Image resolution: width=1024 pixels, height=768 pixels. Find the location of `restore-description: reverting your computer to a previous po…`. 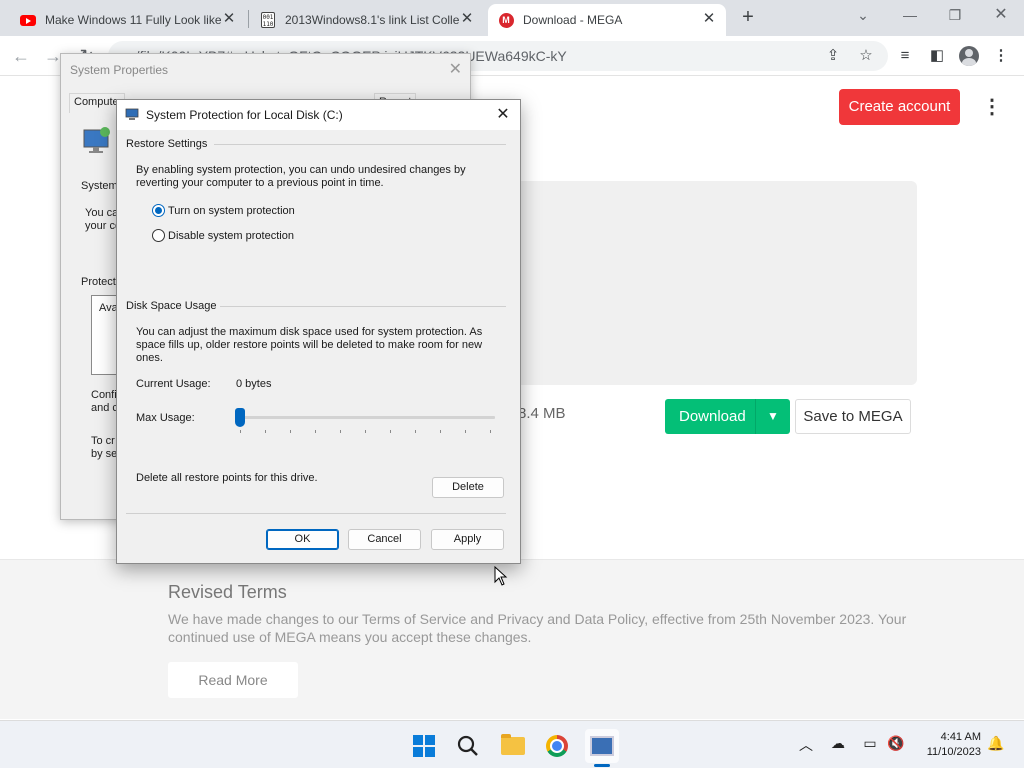

restore-description: reverting your computer to a previous po… is located at coordinates (260, 183).